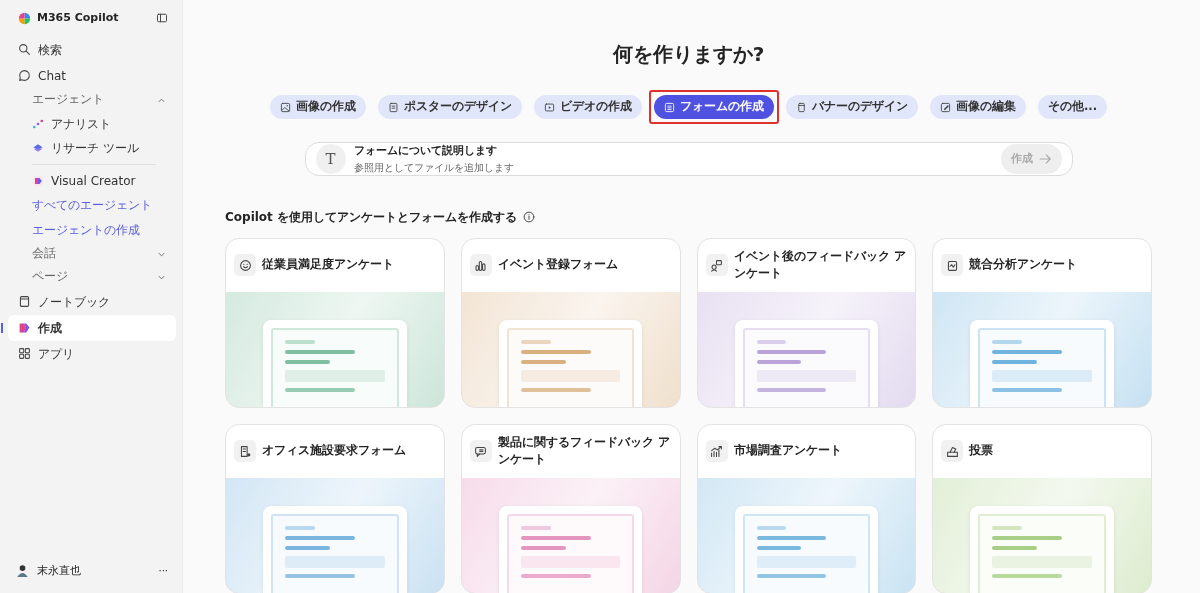  I want to click on template-card: 従業員満足度アンケート, so click(335, 322).